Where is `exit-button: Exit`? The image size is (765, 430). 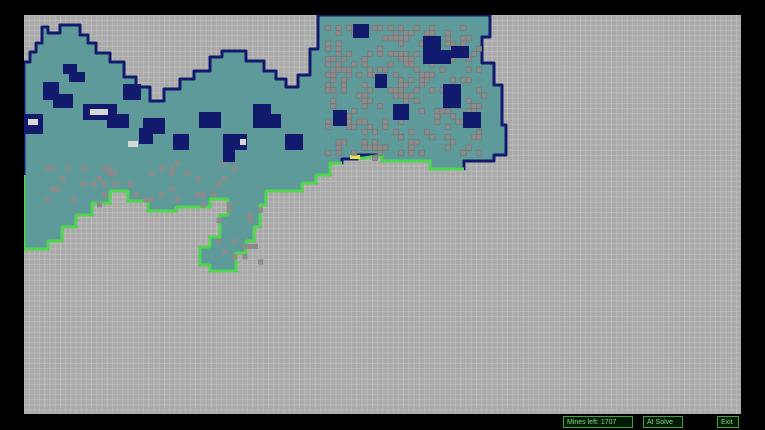
exit-button: Exit is located at coordinates (728, 422).